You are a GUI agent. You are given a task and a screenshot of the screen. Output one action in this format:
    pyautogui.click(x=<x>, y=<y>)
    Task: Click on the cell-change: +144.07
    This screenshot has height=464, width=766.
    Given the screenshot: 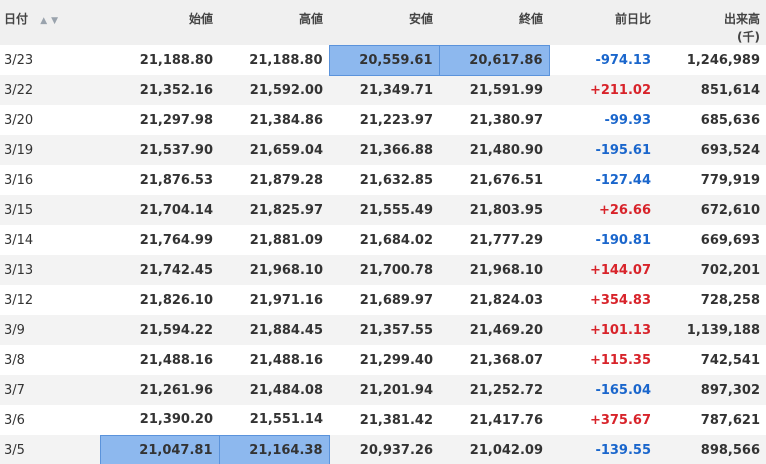 What is the action you would take?
    pyautogui.click(x=620, y=270)
    